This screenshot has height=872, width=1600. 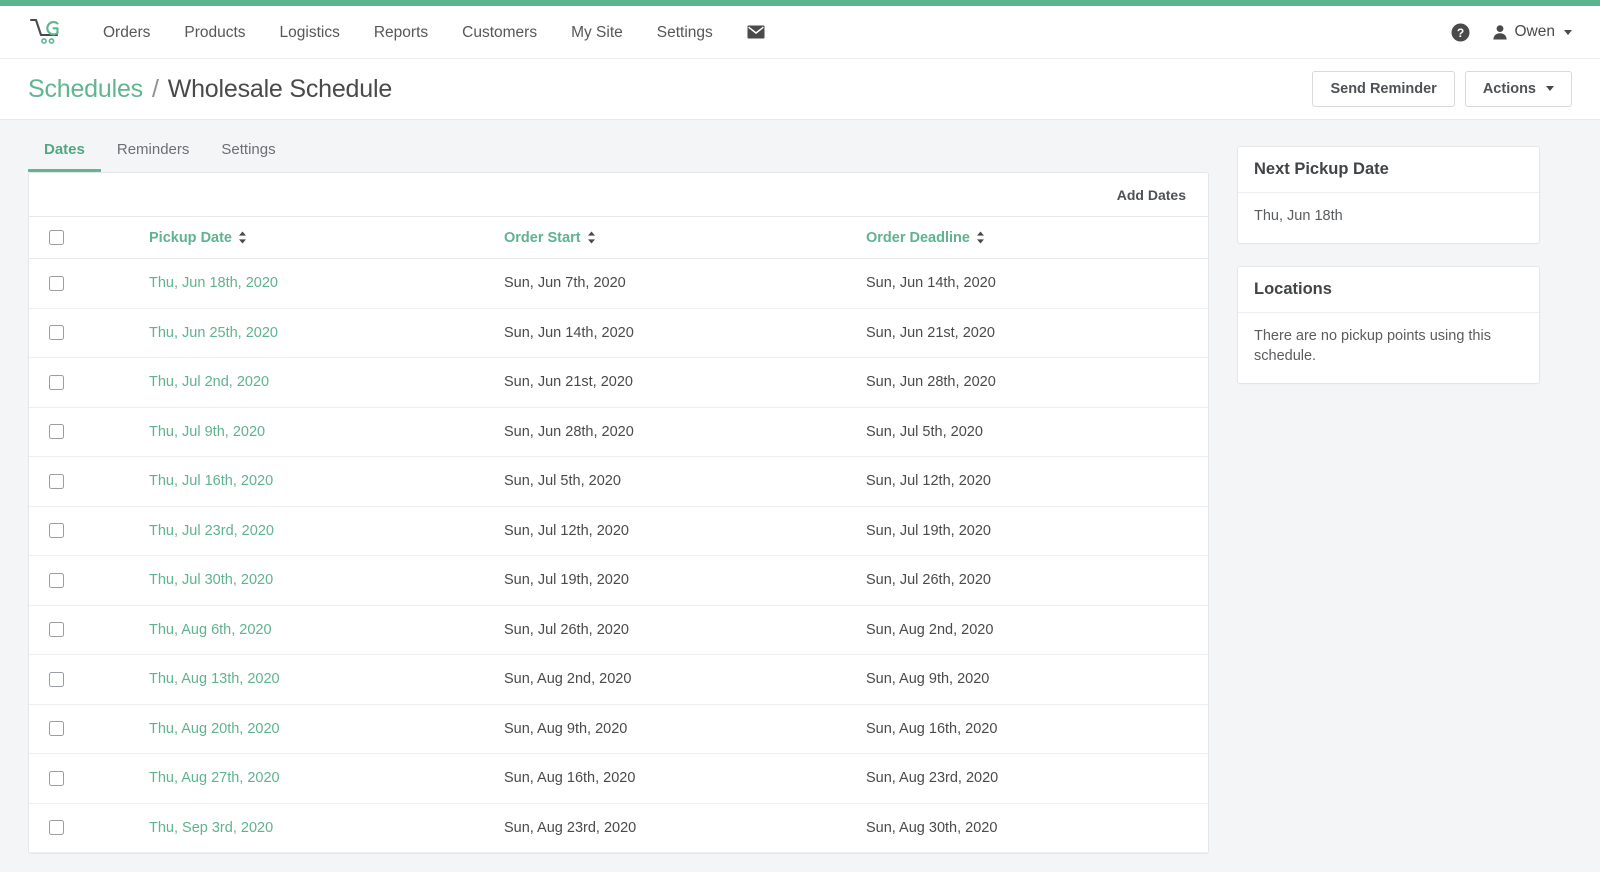 I want to click on chevron-down-icon, so click(x=1568, y=32).